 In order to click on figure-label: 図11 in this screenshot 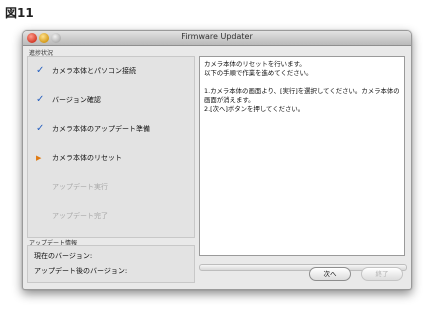, I will do `click(19, 13)`.